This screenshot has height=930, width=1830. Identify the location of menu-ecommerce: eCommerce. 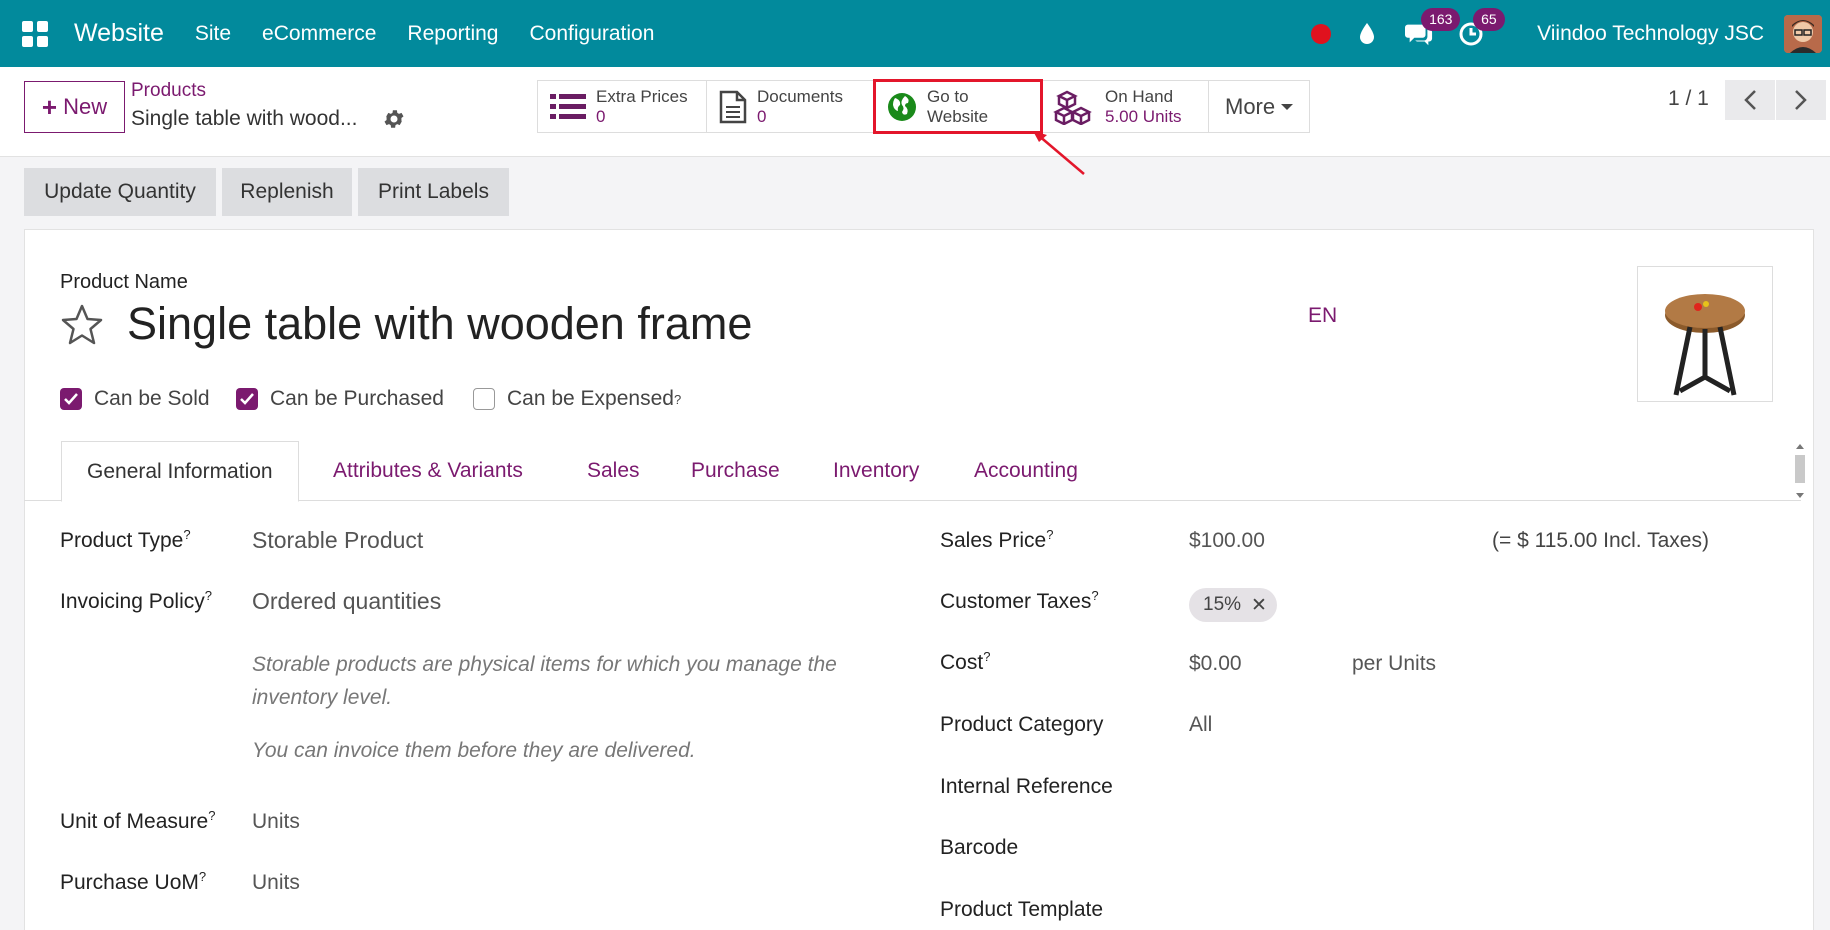
(319, 34).